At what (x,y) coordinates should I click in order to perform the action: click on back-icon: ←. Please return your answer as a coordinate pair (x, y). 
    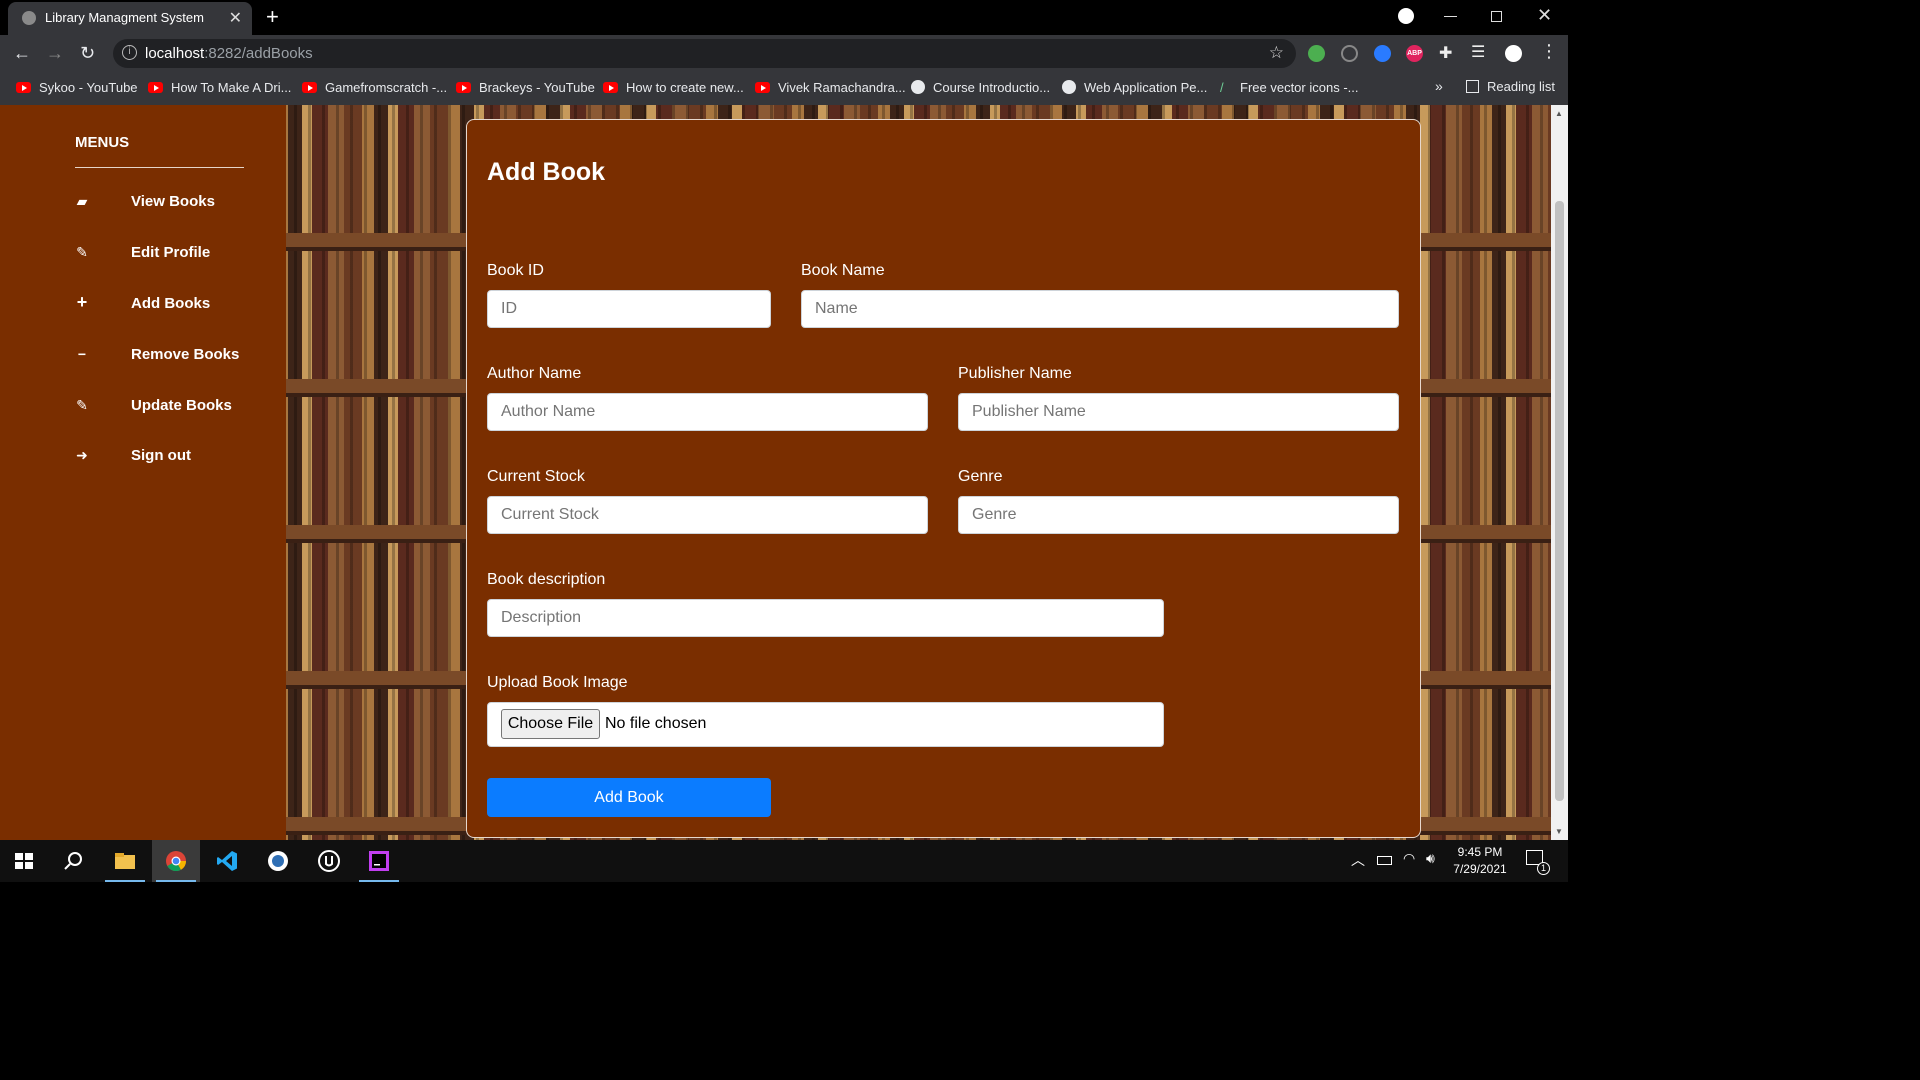
    Looking at the image, I should click on (22, 53).